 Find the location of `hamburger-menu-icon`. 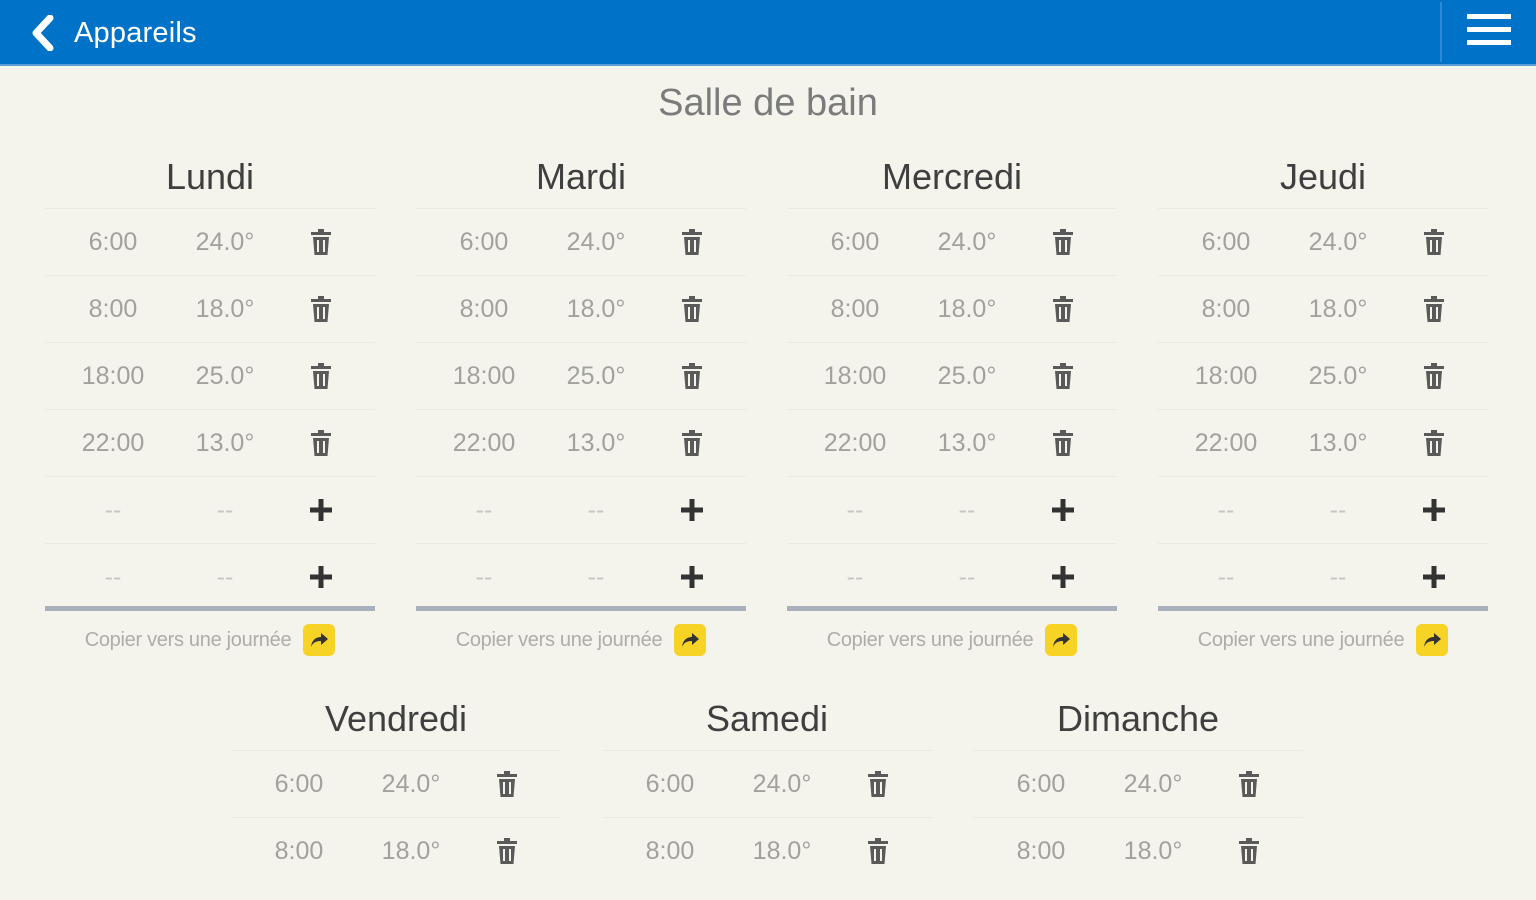

hamburger-menu-icon is located at coordinates (1489, 32).